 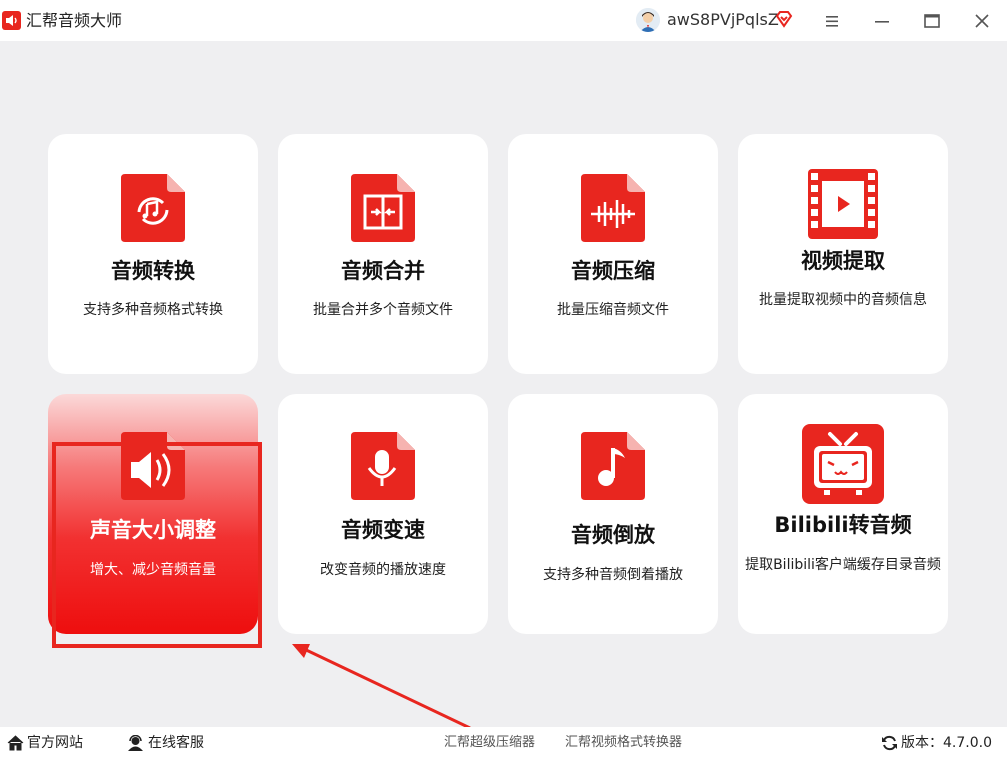 What do you see at coordinates (843, 565) in the screenshot?
I see `card-desc: 提取Bilibili客户端缓存目录音频` at bounding box center [843, 565].